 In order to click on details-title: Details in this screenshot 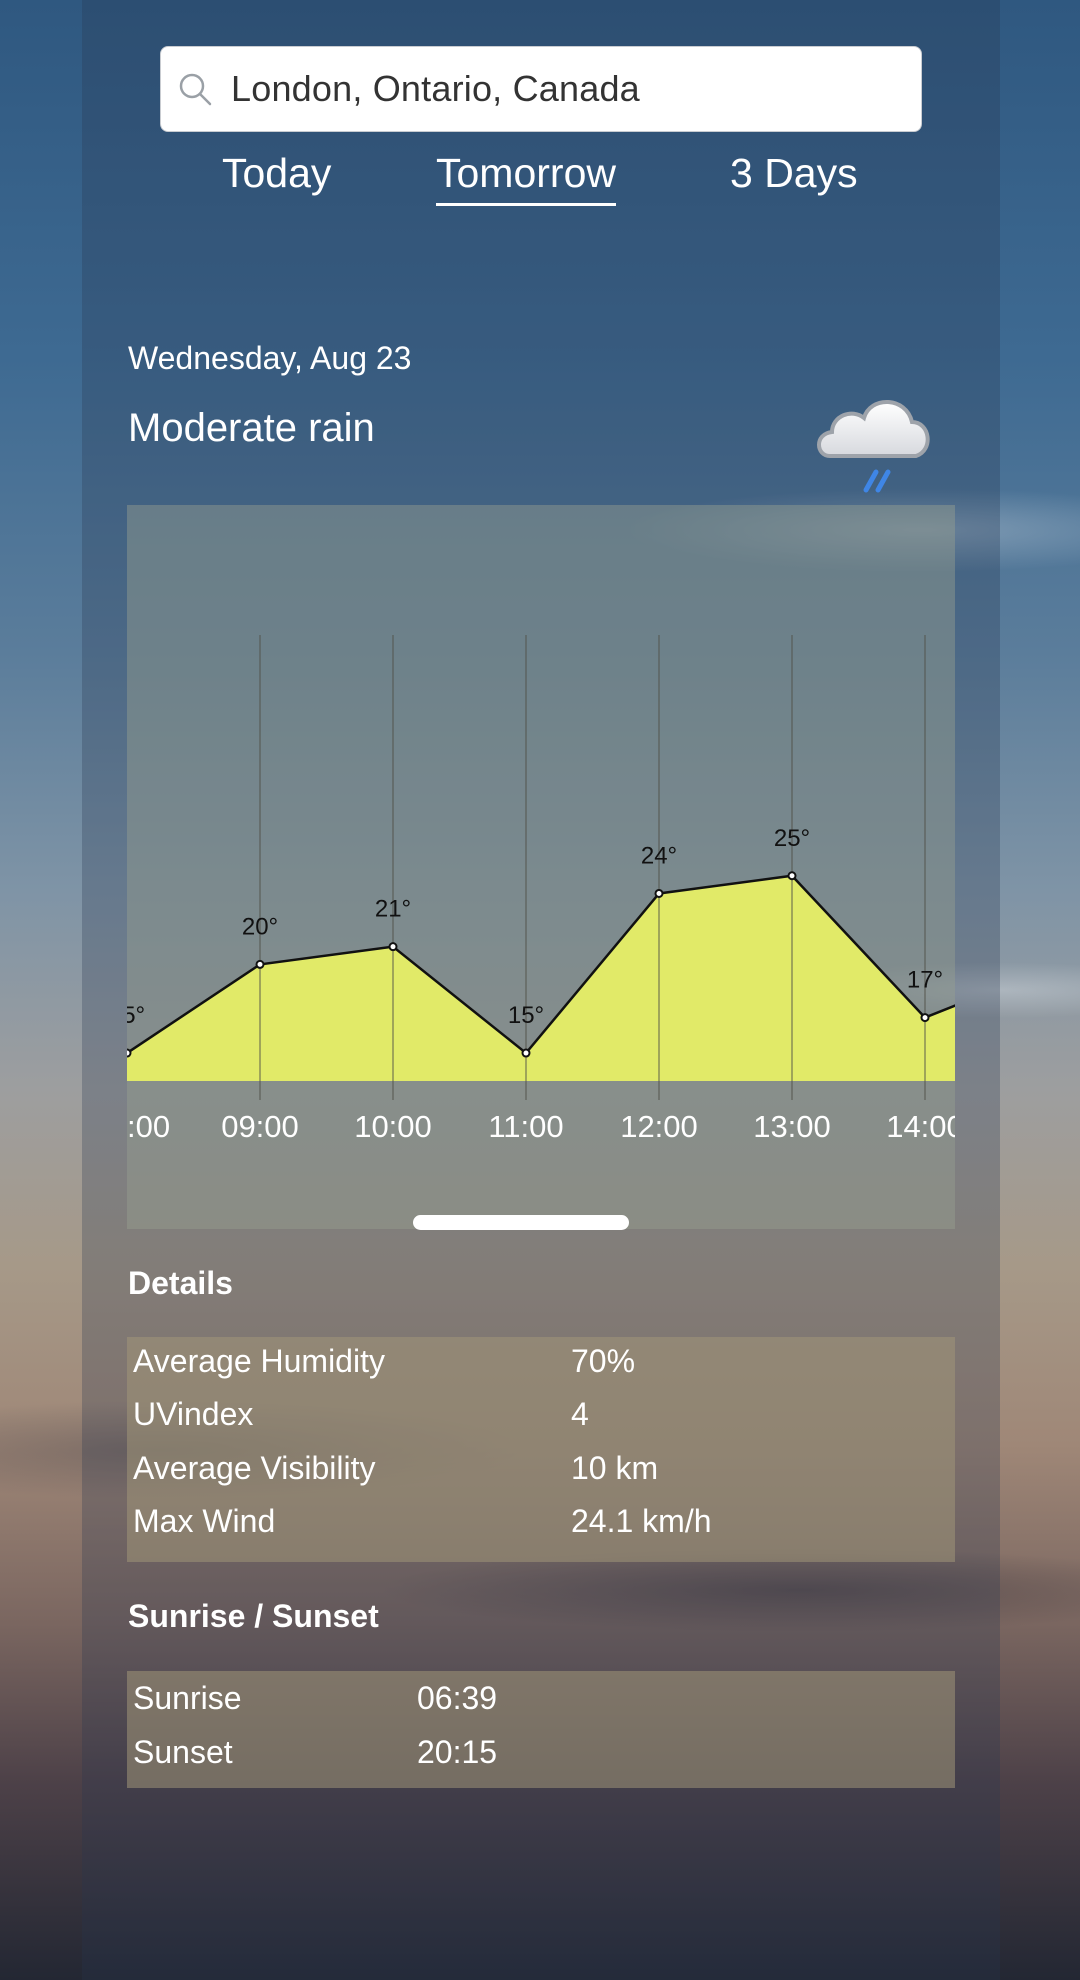, I will do `click(180, 1283)`.